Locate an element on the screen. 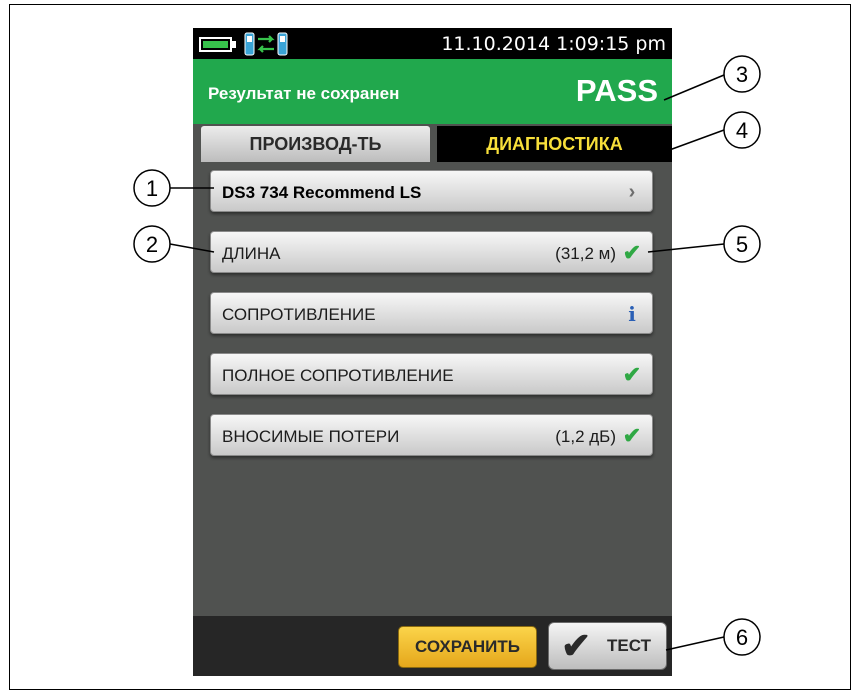 The image size is (862, 696). insertion-loss-label: ВНОСИМЫЕ ПОТЕРИ is located at coordinates (311, 436).